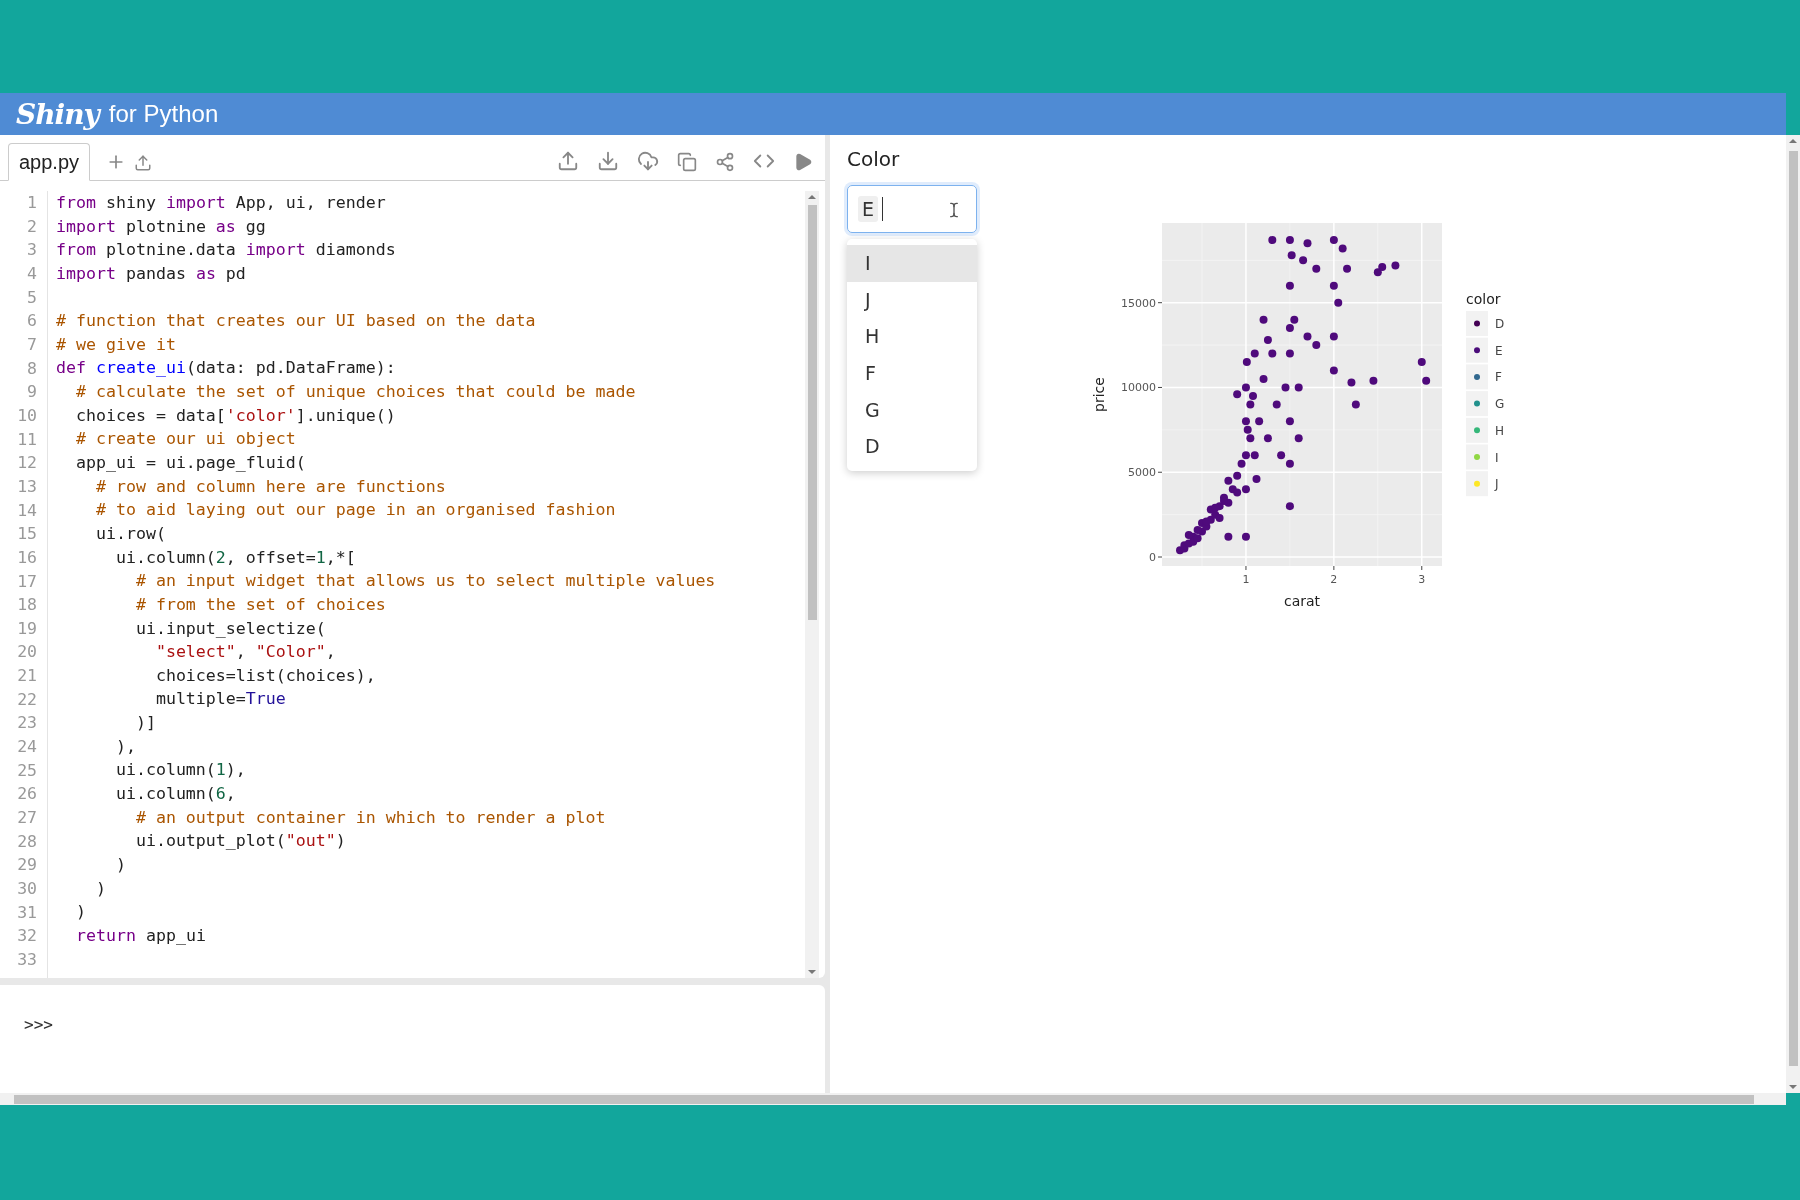  I want to click on line-number: 7, so click(32, 344).